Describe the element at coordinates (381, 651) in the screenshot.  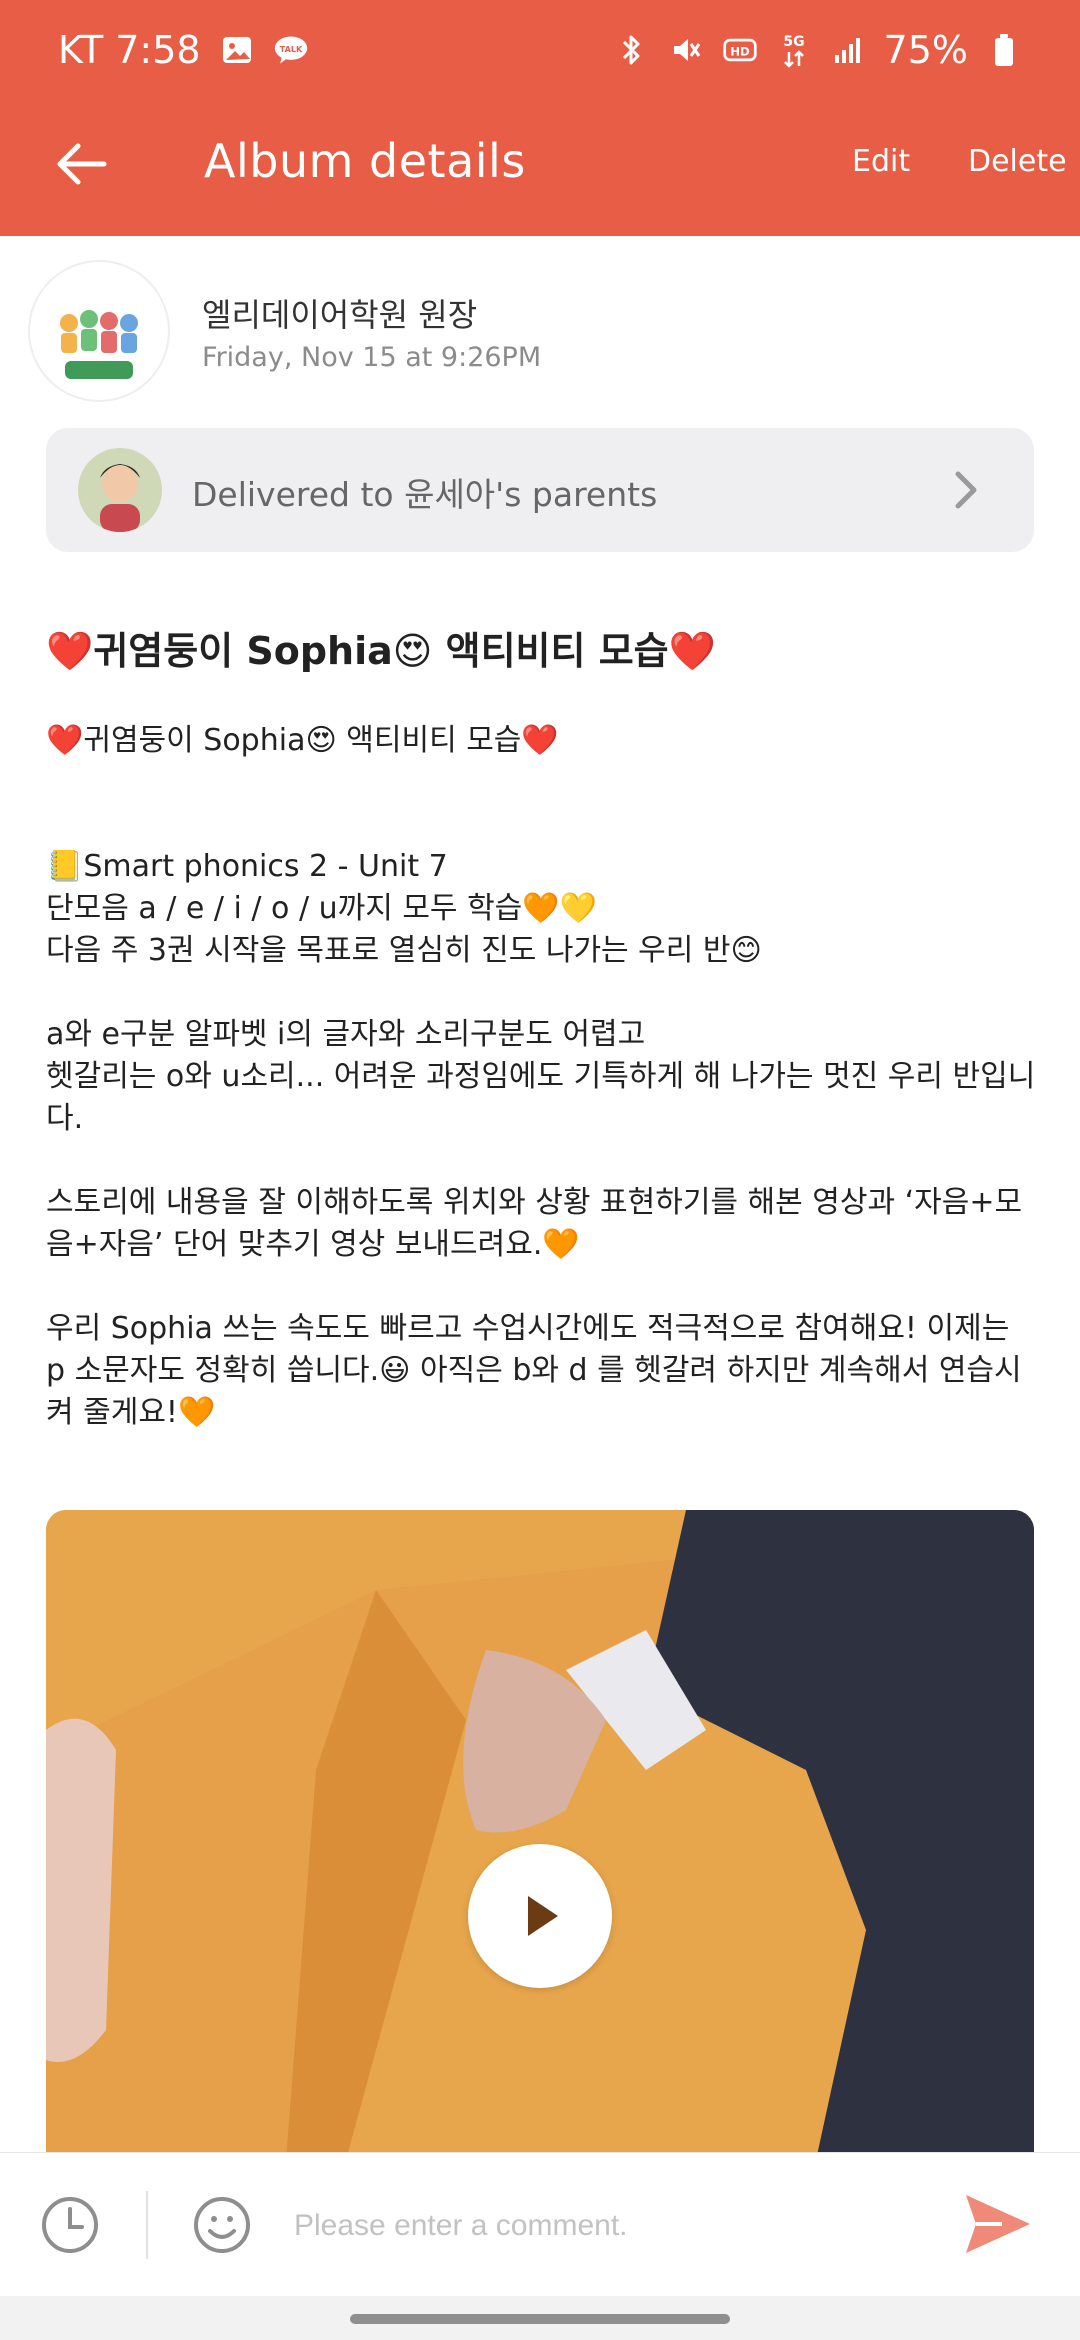
I see `post-title: ❤️귀염둥이 Sophia😍 액티비티 모습❤️` at that location.